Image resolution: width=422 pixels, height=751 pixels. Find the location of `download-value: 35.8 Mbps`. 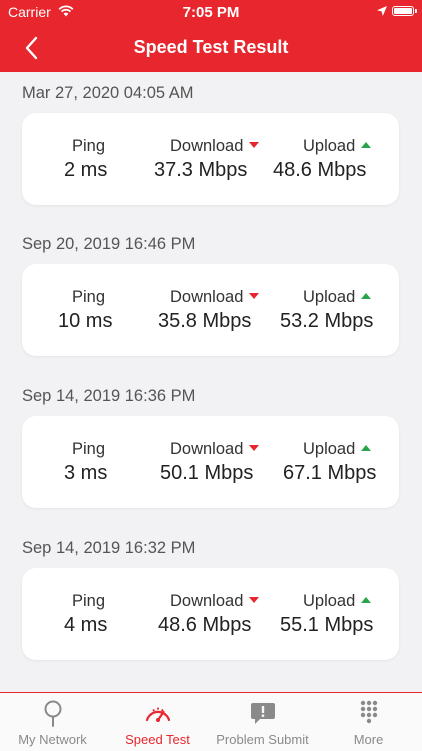

download-value: 35.8 Mbps is located at coordinates (205, 321).